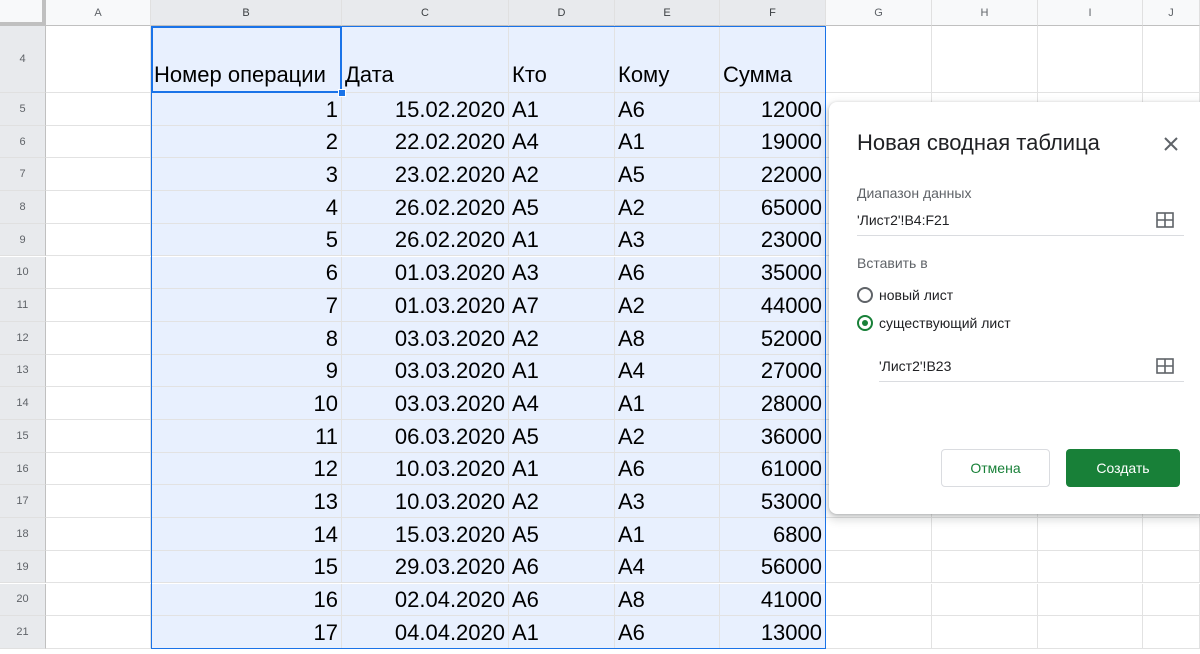 This screenshot has height=654, width=1200. Describe the element at coordinates (246, 338) in the screenshot. I see `table-cell: 8` at that location.